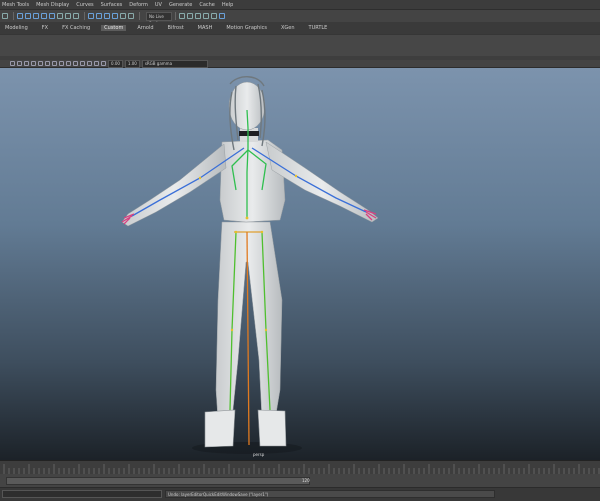  Describe the element at coordinates (198, 16) in the screenshot. I see `channel-box-icon` at that location.